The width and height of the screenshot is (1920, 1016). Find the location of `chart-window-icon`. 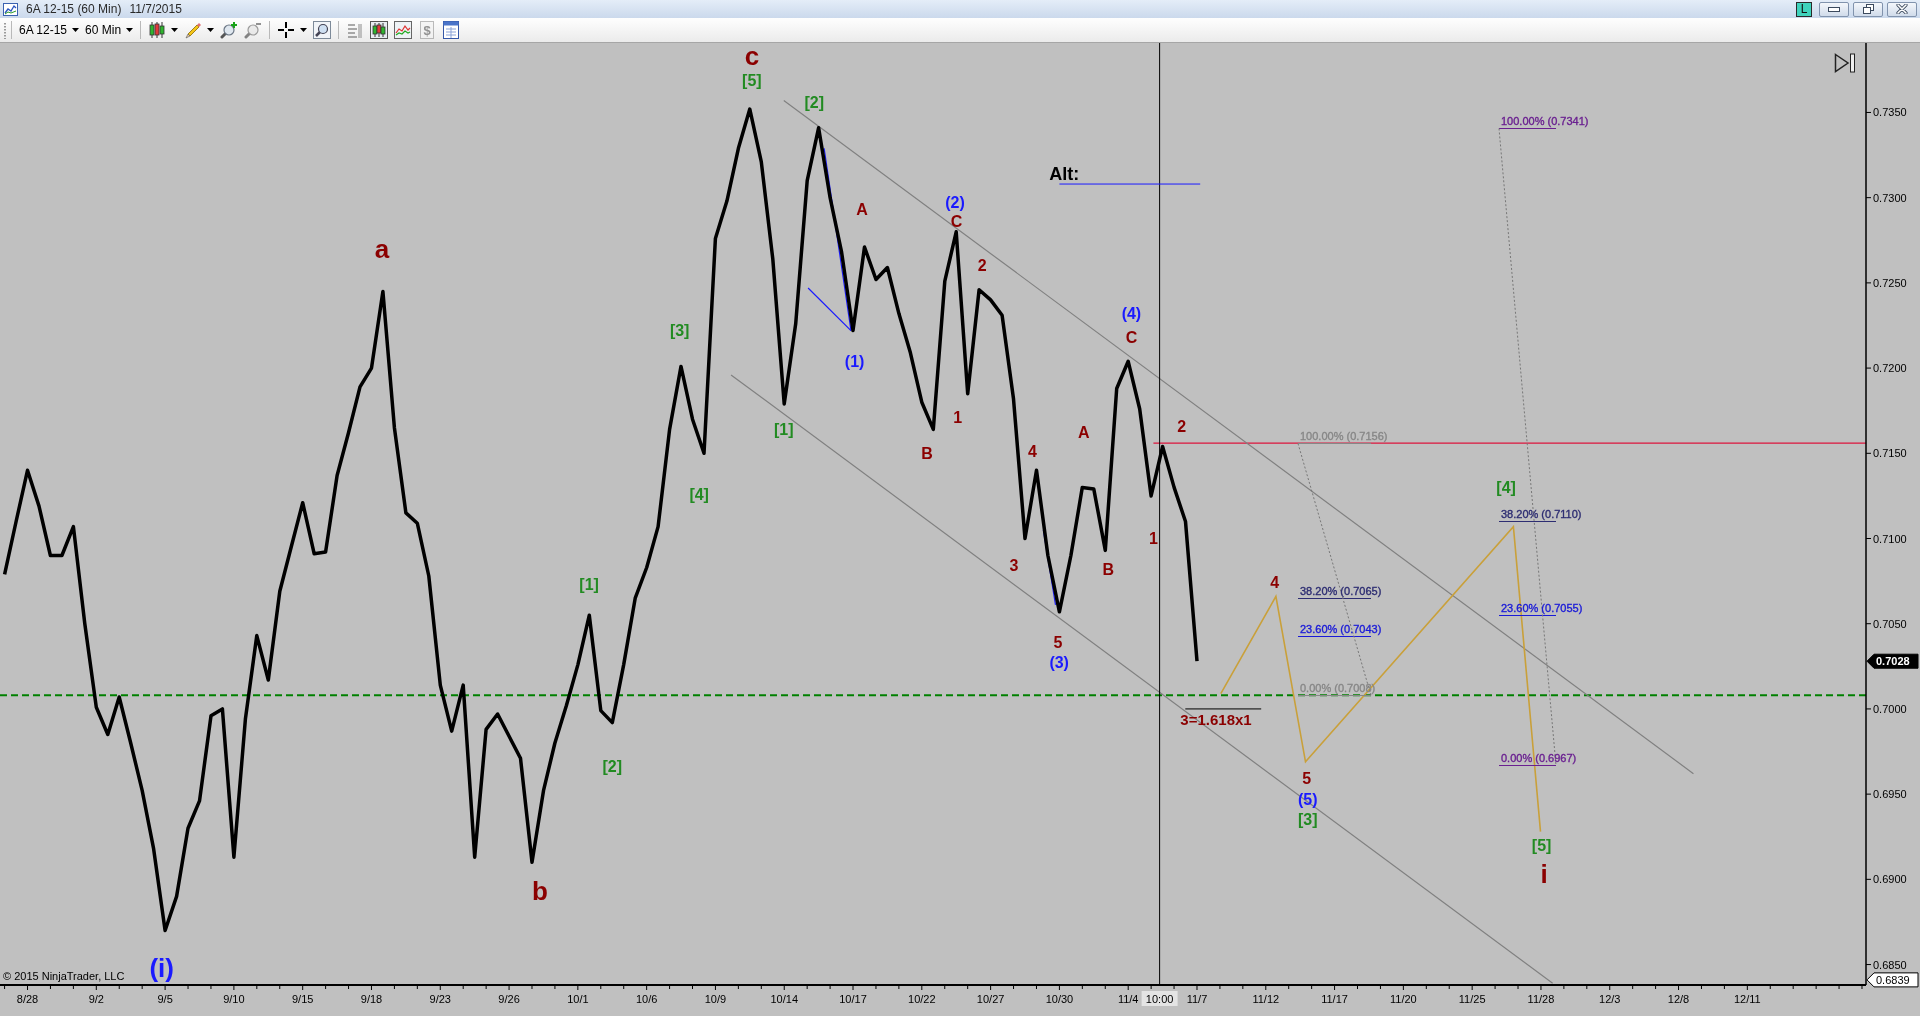

chart-window-icon is located at coordinates (10, 9).